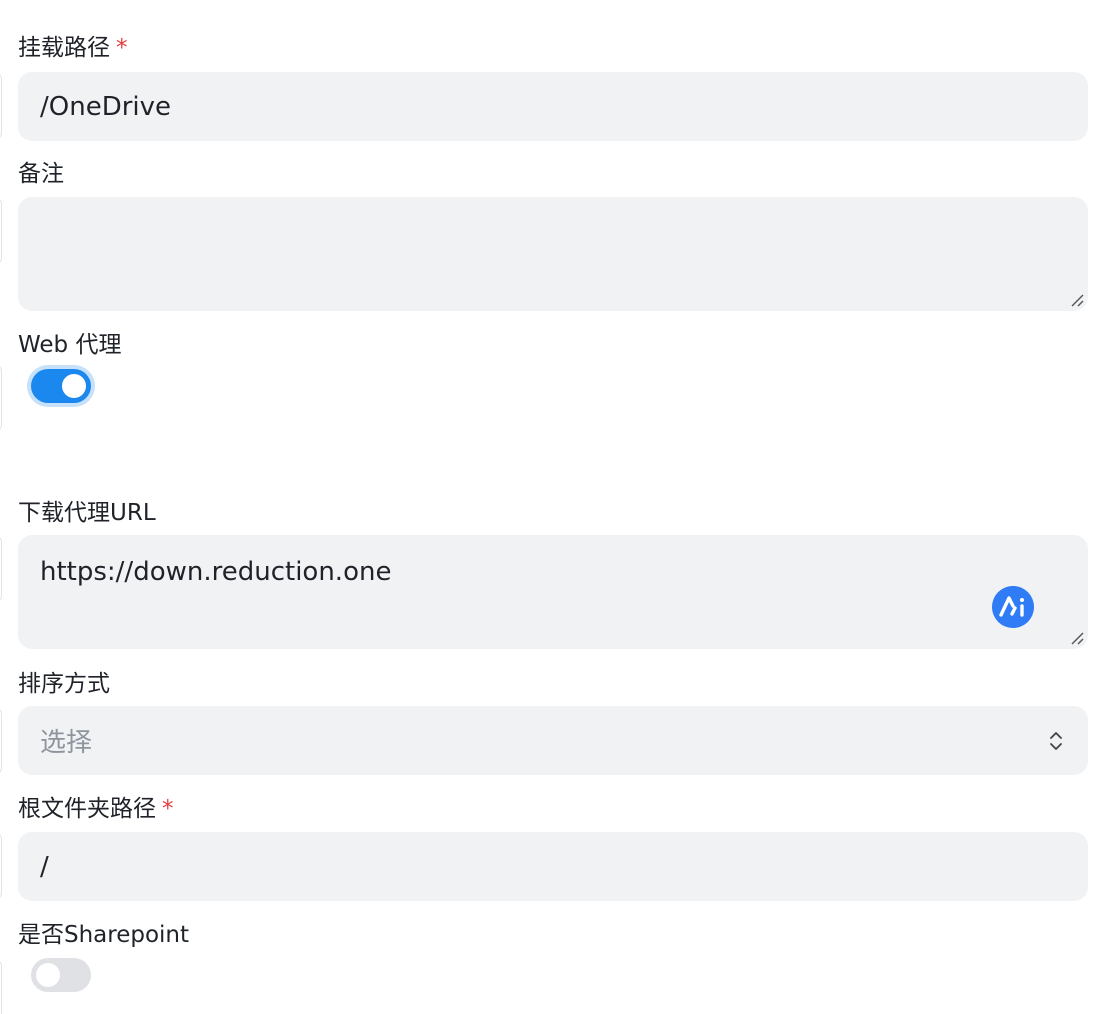 The width and height of the screenshot is (1107, 1014). What do you see at coordinates (70, 345) in the screenshot?
I see `web-proxy-label: Web 代理` at bounding box center [70, 345].